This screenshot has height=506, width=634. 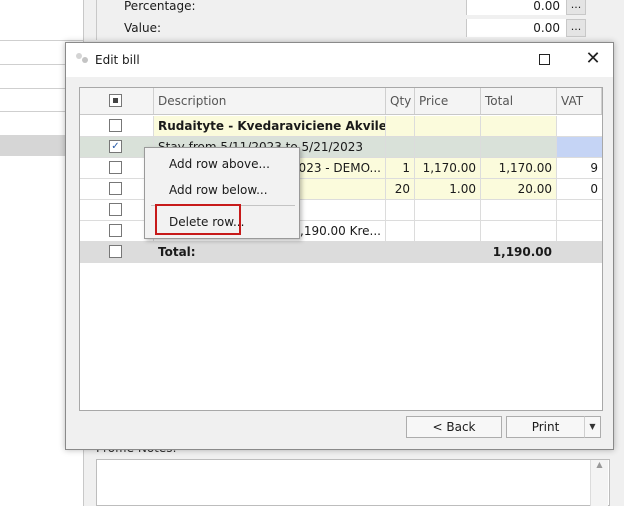 What do you see at coordinates (454, 427) in the screenshot?
I see `back-button: < Back` at bounding box center [454, 427].